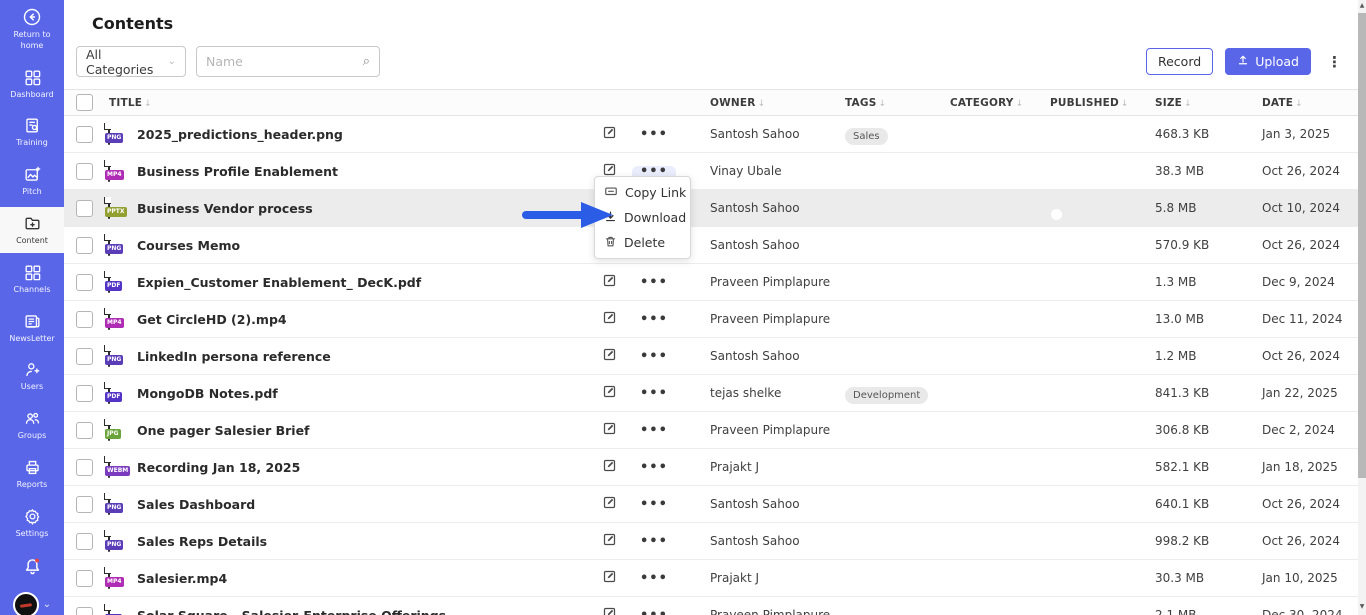 Image resolution: width=1366 pixels, height=615 pixels. I want to click on file-title: One pager Salesier Brief, so click(369, 430).